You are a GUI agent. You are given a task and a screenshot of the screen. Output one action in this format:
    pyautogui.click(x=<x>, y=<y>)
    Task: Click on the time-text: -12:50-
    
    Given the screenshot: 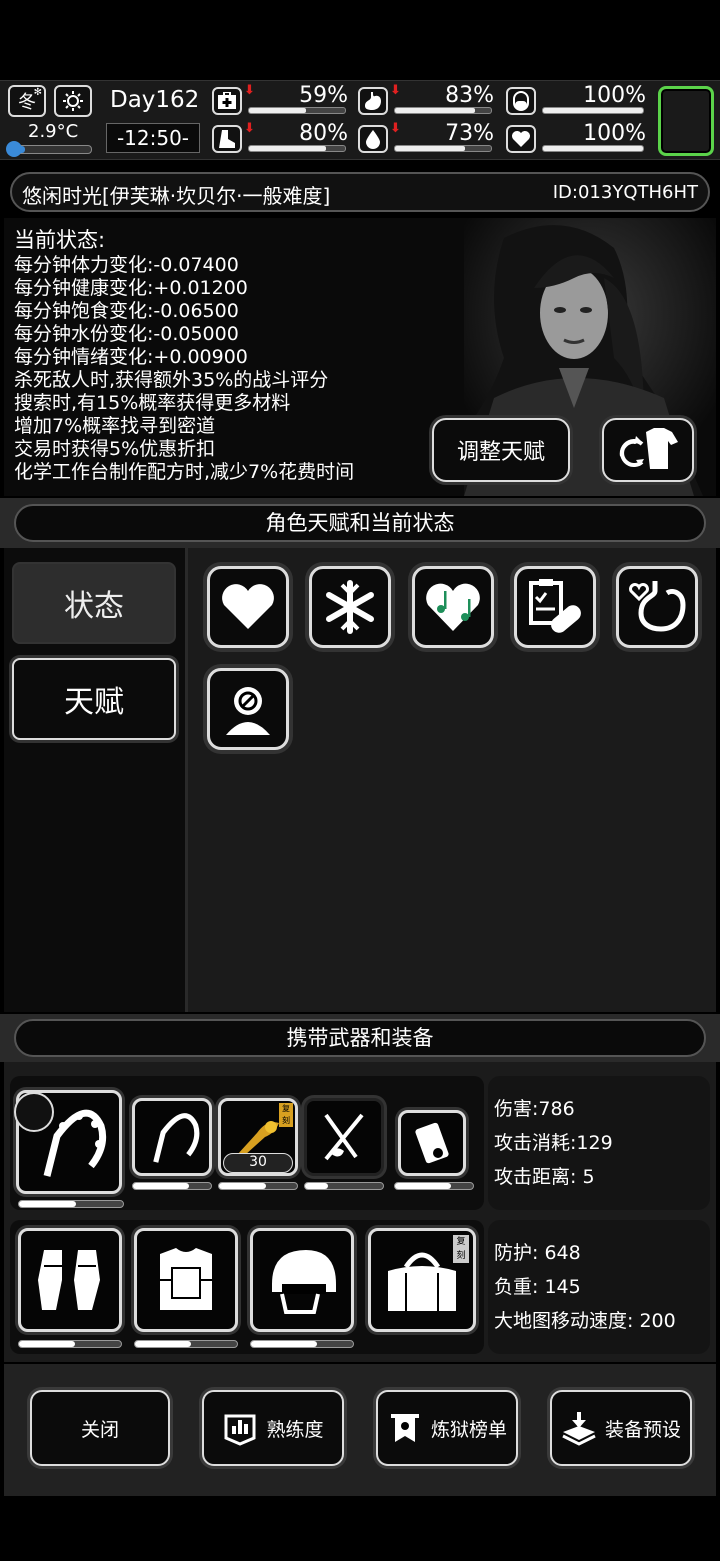 What is the action you would take?
    pyautogui.click(x=153, y=138)
    